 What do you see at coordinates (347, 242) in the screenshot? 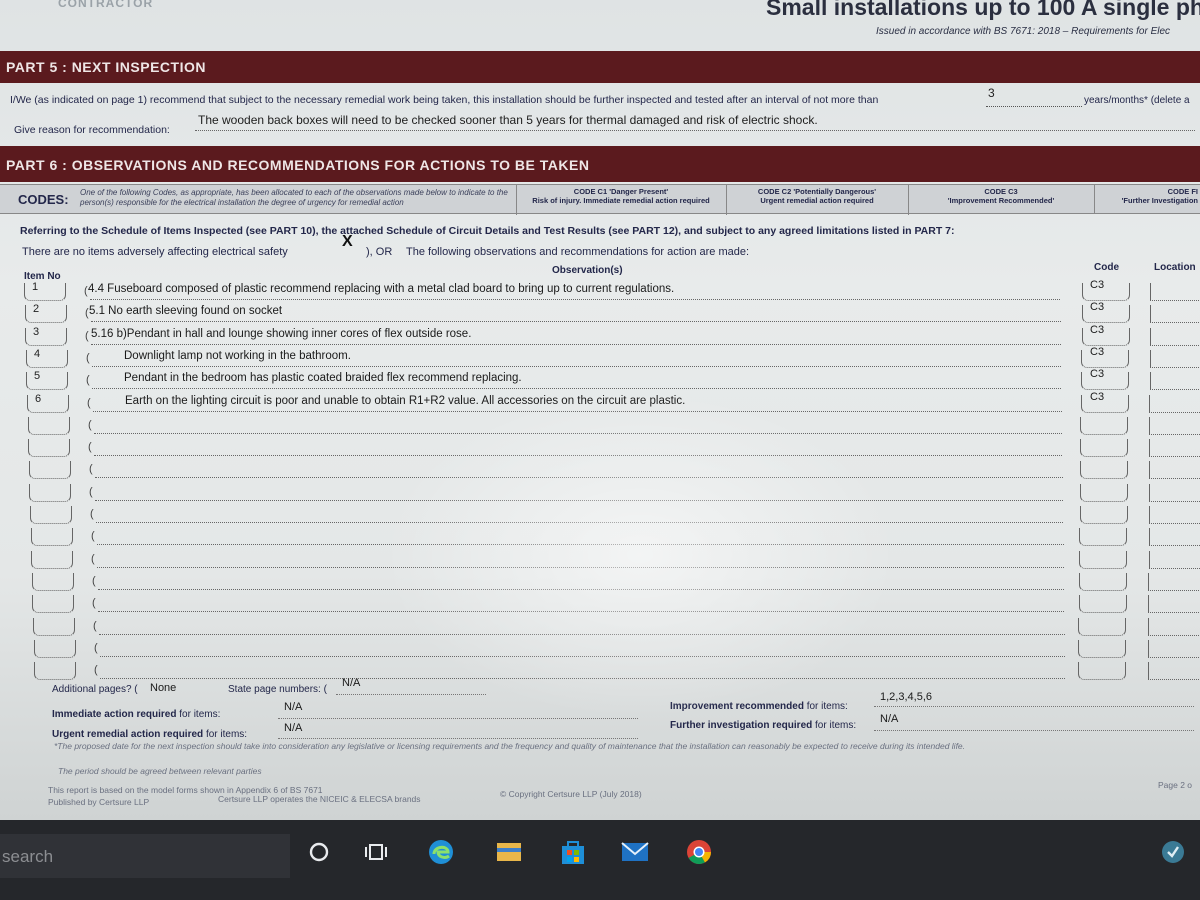
I see `no-items-checkbox-mark: X` at bounding box center [347, 242].